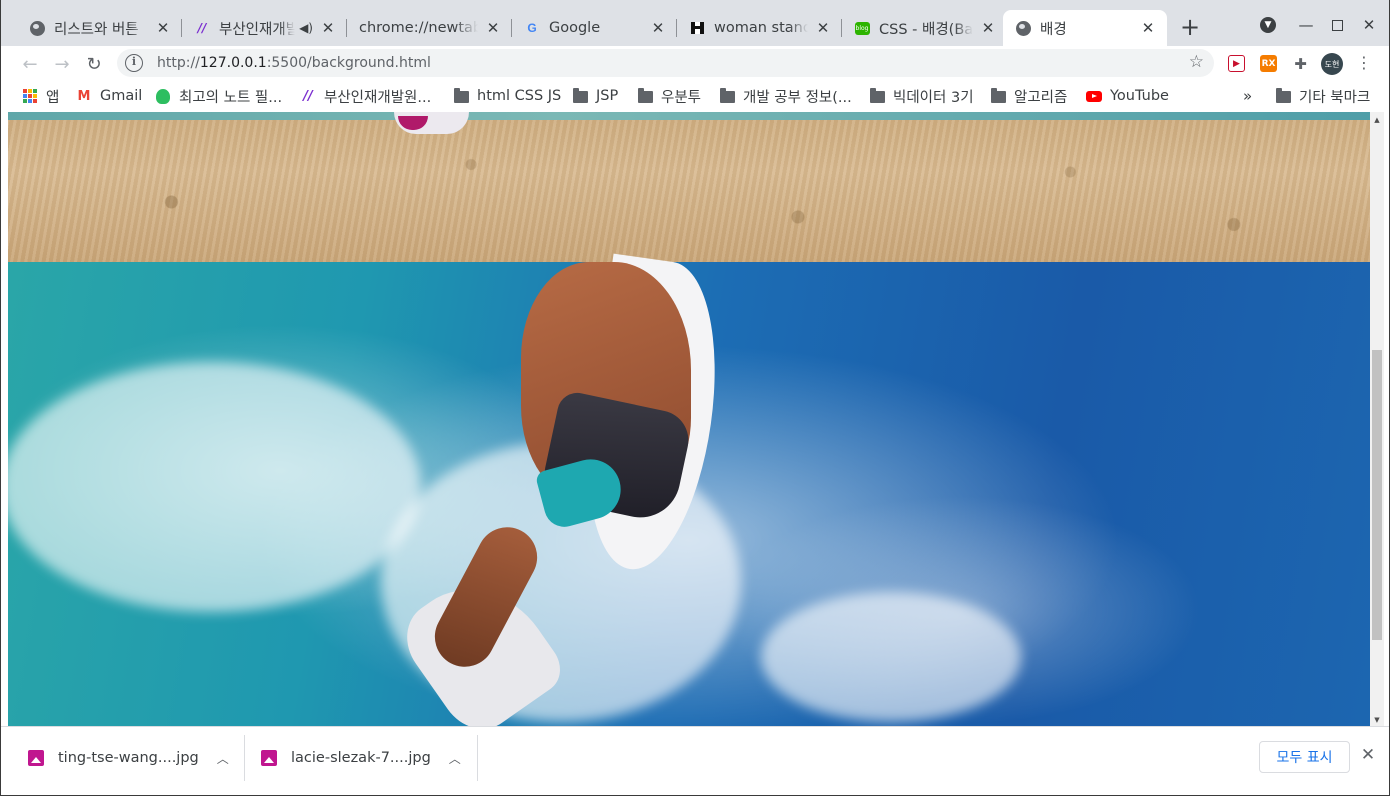  I want to click on tab-title: 부산인재개발원, so click(257, 29).